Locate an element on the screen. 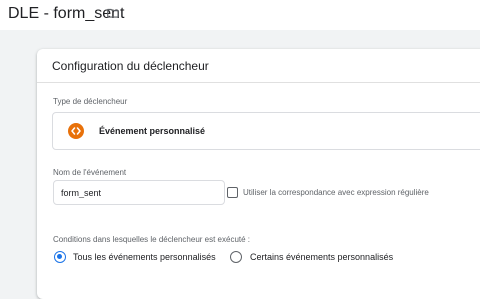  regex-checkbox is located at coordinates (232, 192).